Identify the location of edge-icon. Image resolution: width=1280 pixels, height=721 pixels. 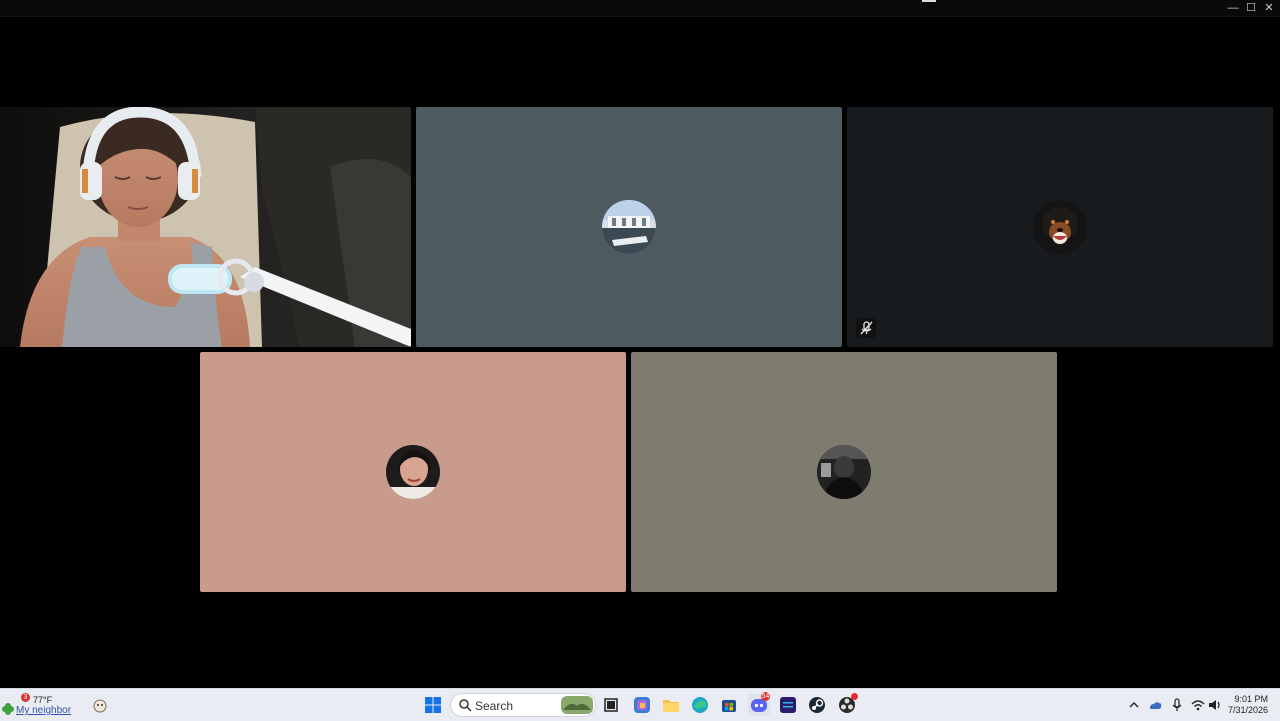
(700, 705).